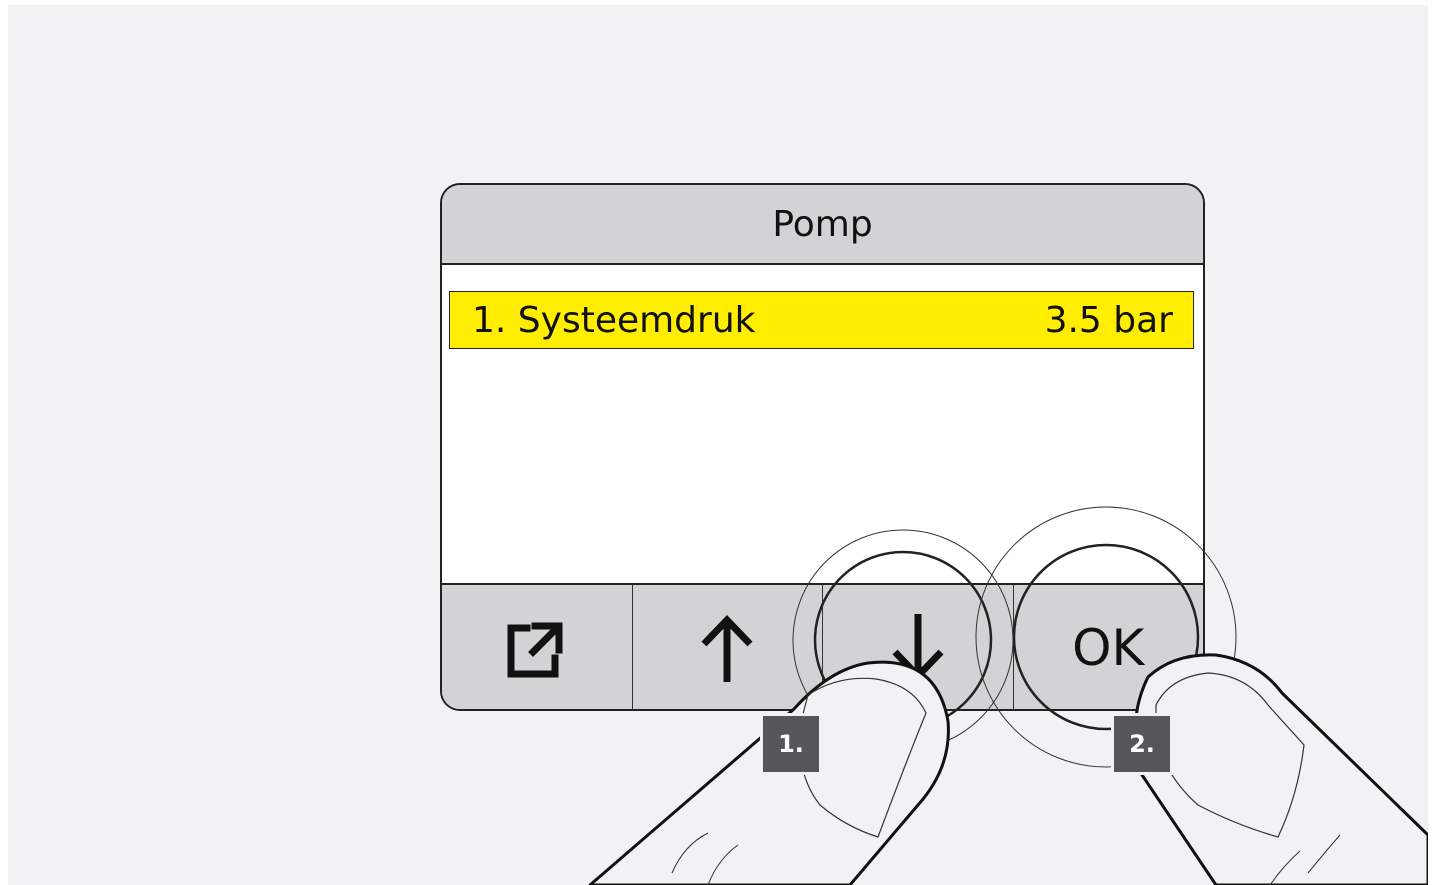  Describe the element at coordinates (1142, 744) in the screenshot. I see `step-badge-2: 2.` at that location.